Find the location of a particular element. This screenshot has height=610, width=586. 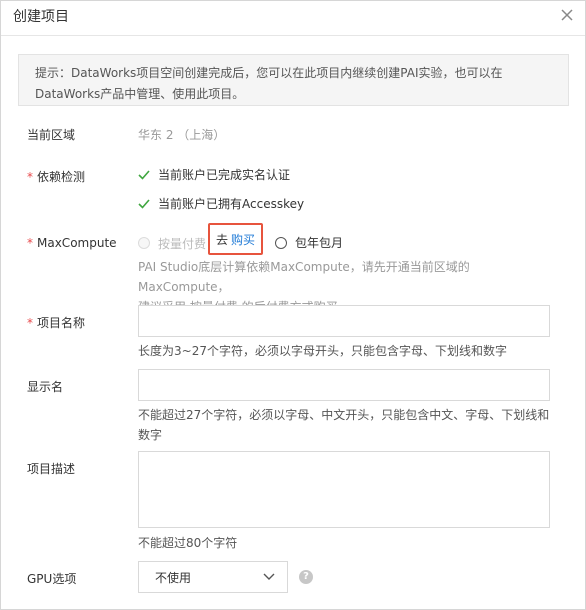

radio-yearly: 包年包月 is located at coordinates (309, 242).